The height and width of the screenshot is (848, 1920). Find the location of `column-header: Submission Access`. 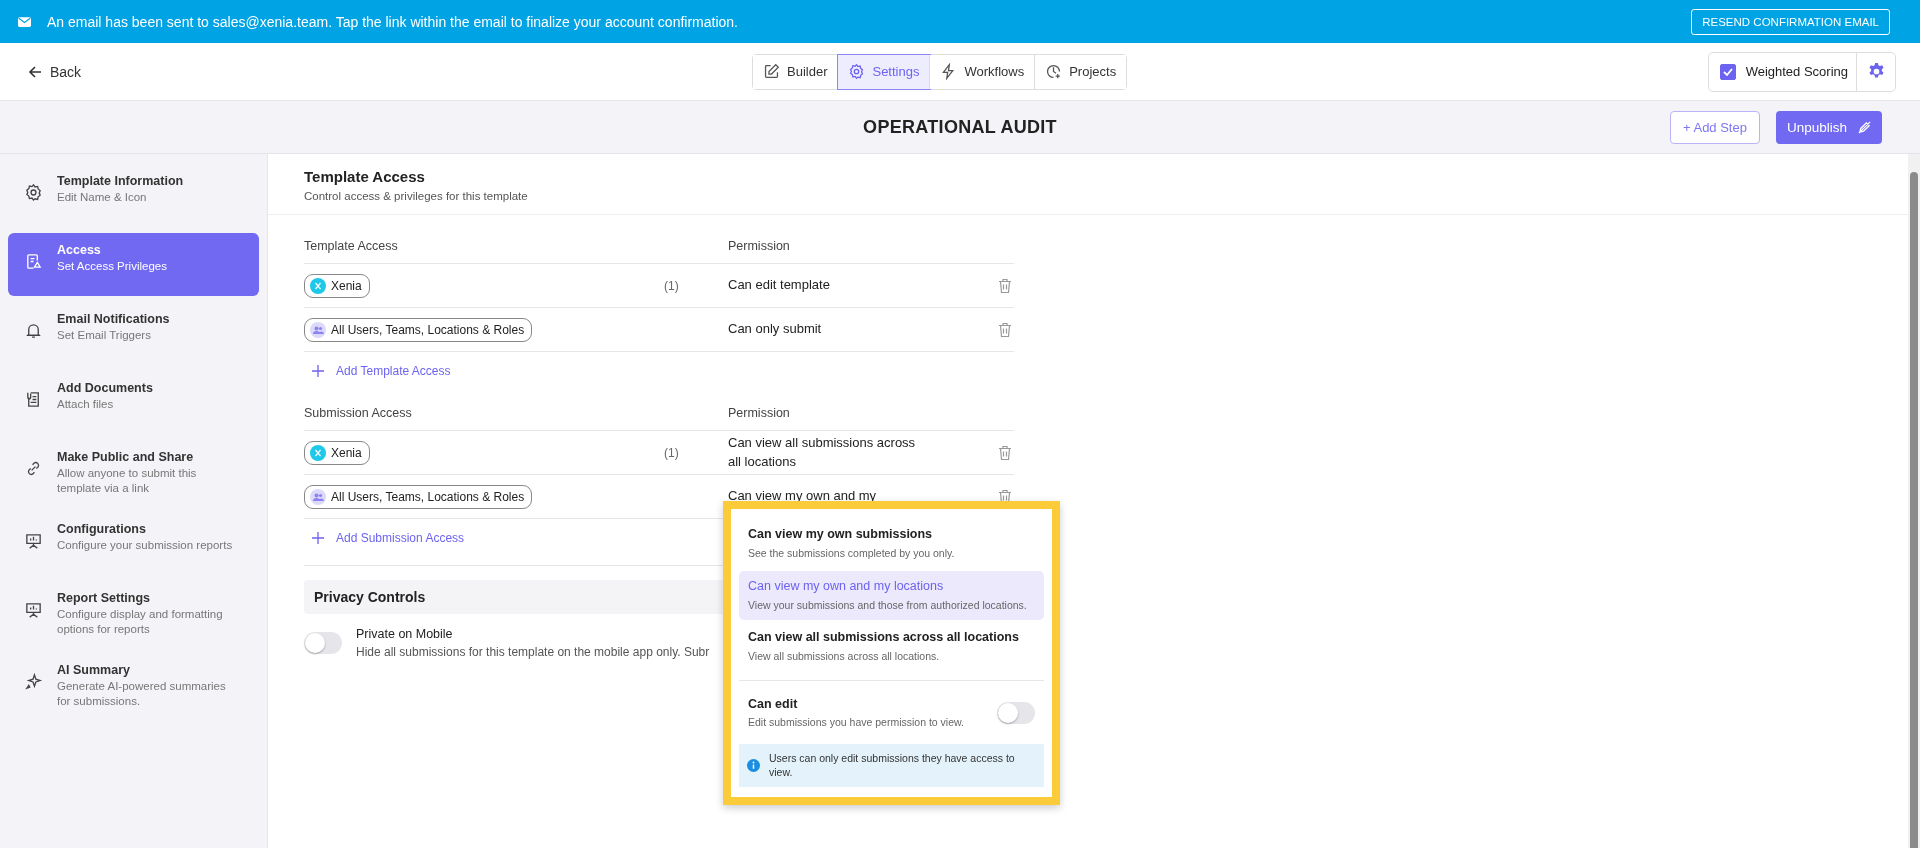

column-header: Submission Access is located at coordinates (358, 413).